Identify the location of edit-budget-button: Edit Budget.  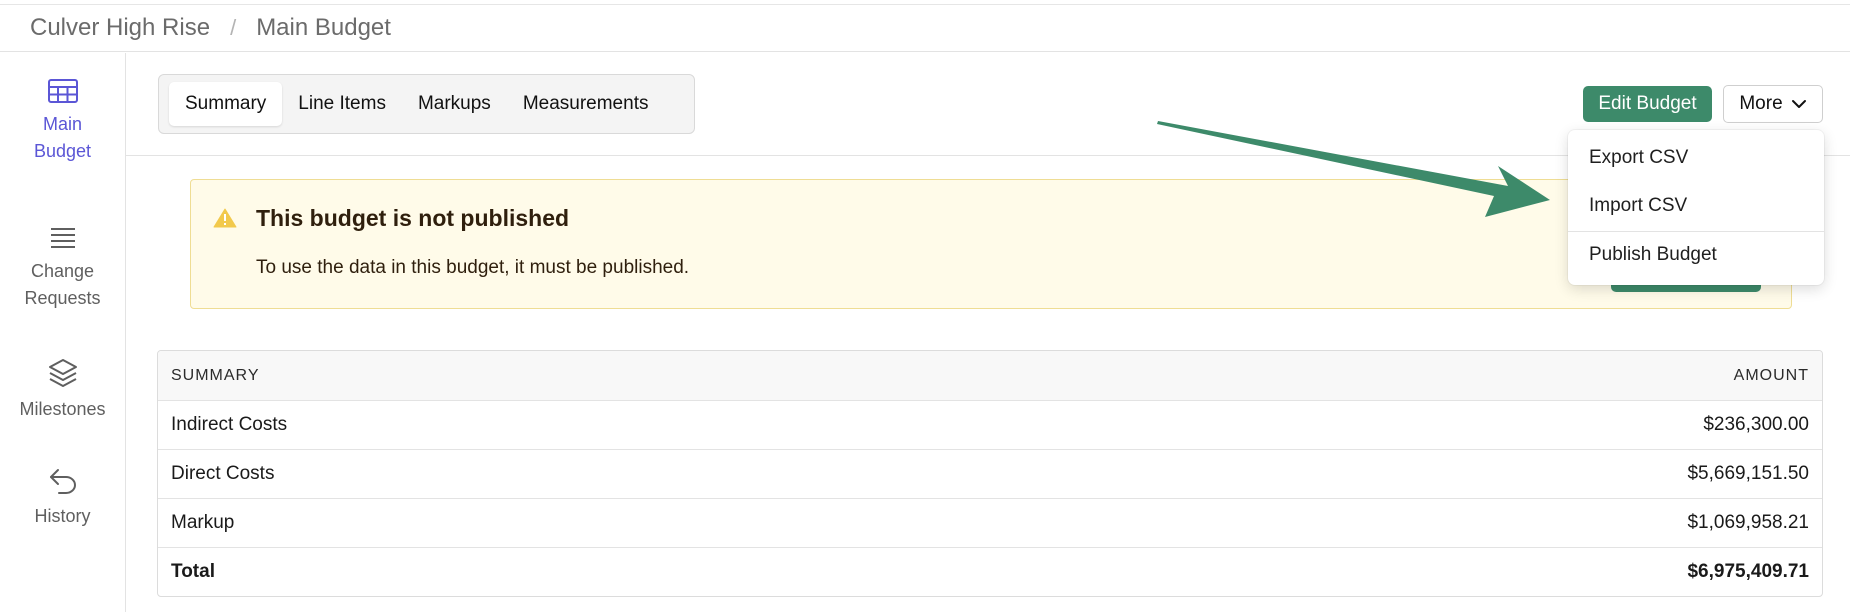
(1647, 104).